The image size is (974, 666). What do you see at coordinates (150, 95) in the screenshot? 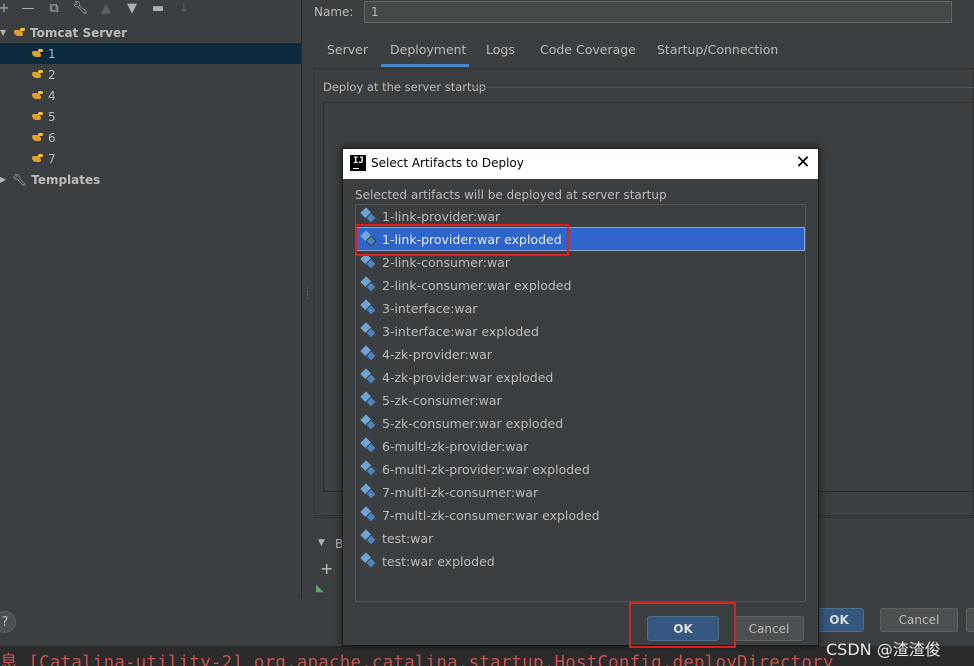
I see `tree-item-config: 4` at bounding box center [150, 95].